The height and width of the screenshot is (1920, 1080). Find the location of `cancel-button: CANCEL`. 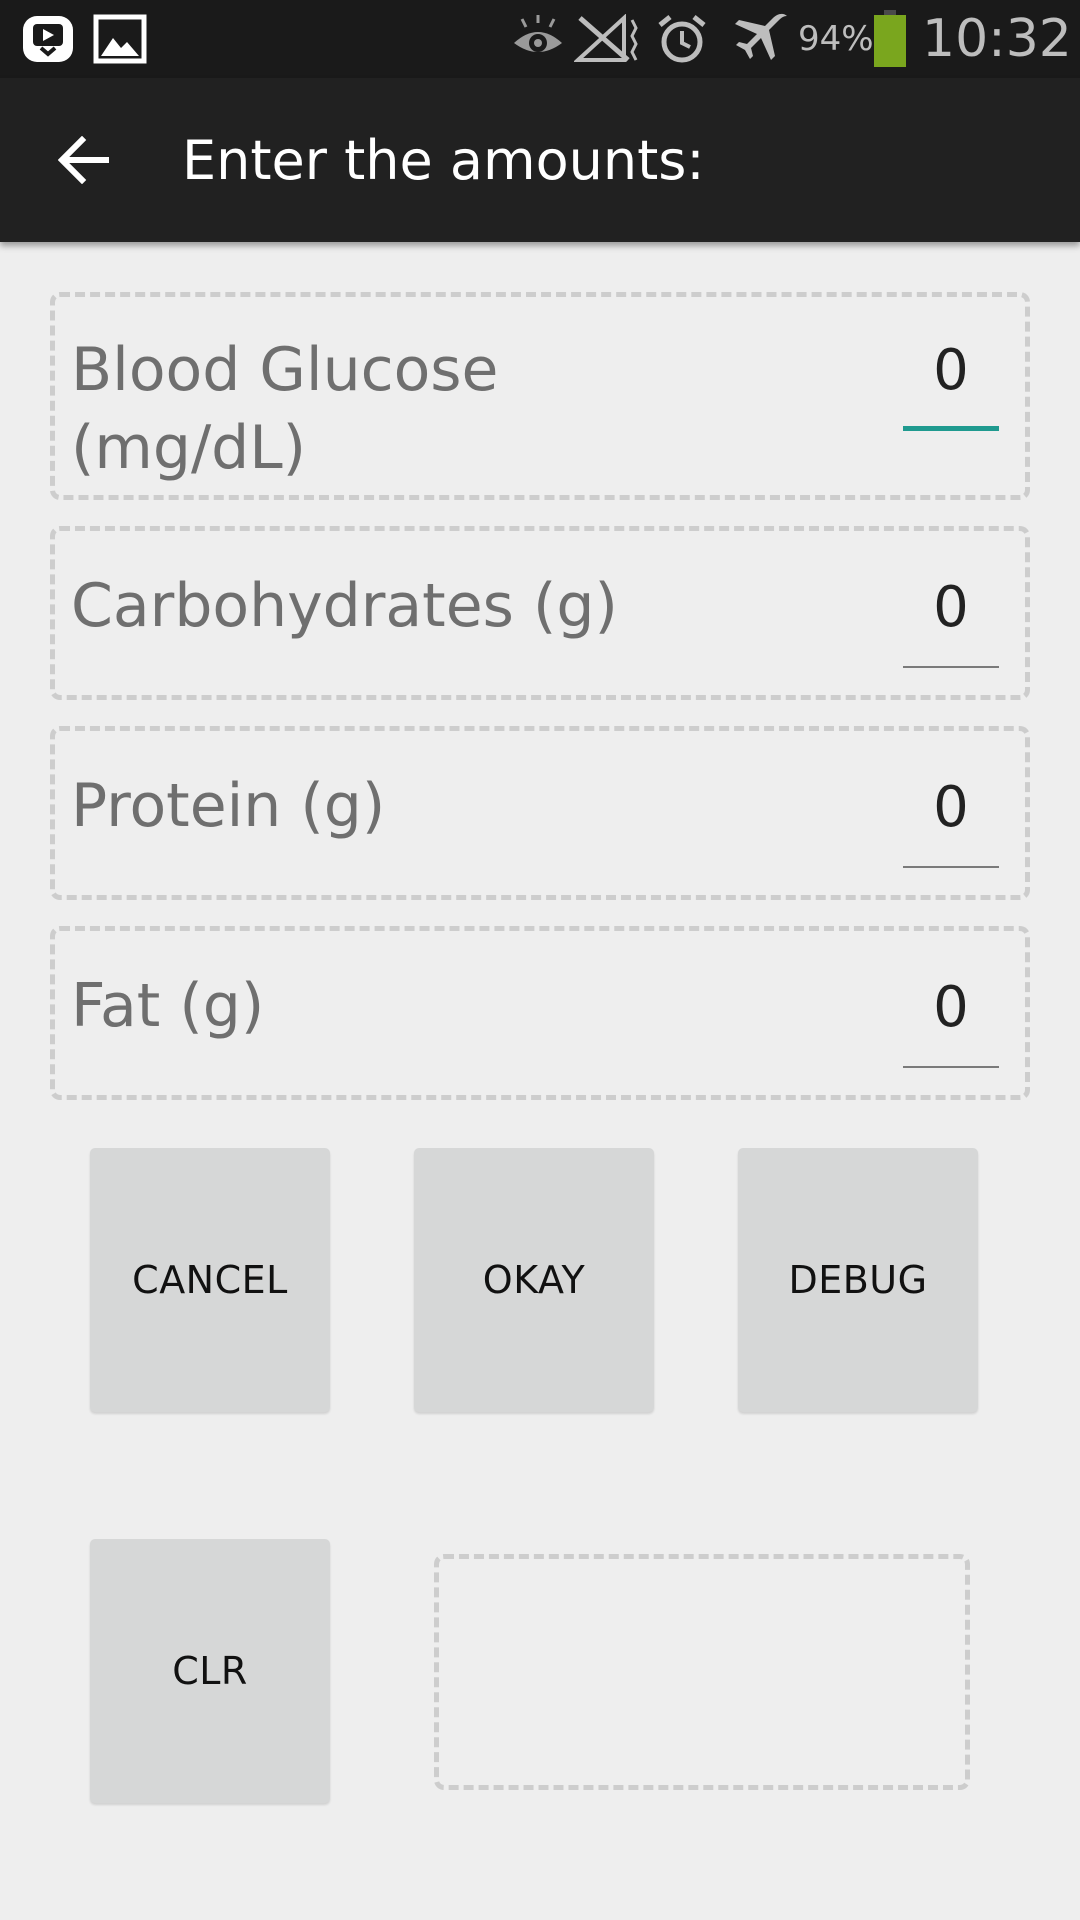

cancel-button: CANCEL is located at coordinates (210, 1280).